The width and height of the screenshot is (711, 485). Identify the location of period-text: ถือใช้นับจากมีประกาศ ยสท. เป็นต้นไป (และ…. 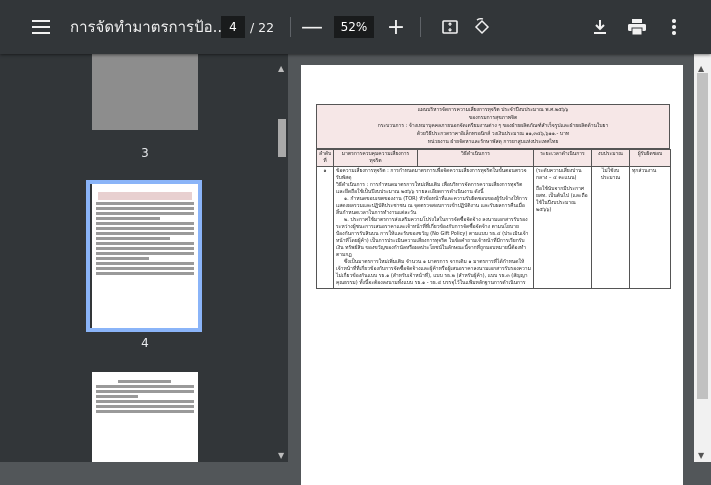
(562, 199).